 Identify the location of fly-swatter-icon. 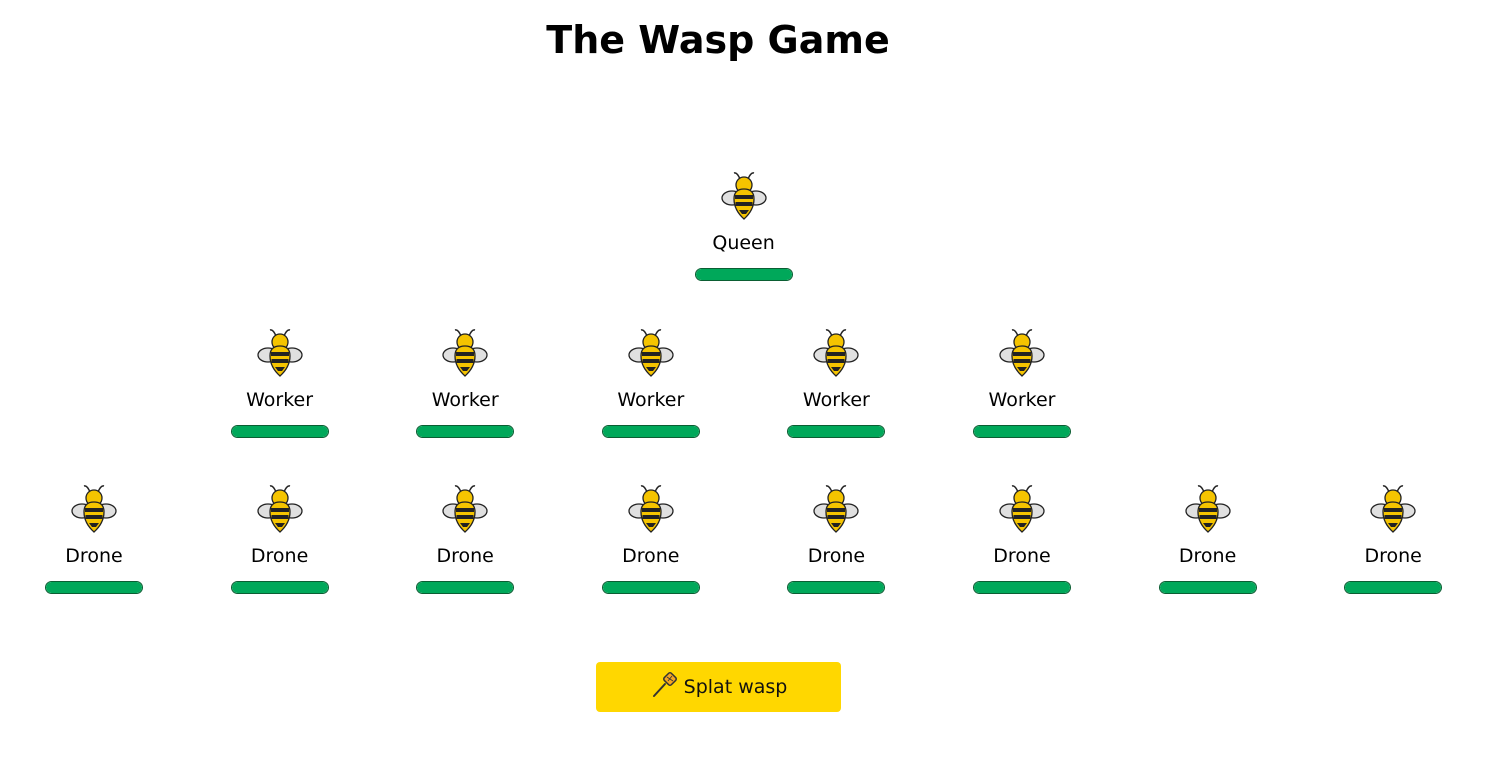
(664, 687).